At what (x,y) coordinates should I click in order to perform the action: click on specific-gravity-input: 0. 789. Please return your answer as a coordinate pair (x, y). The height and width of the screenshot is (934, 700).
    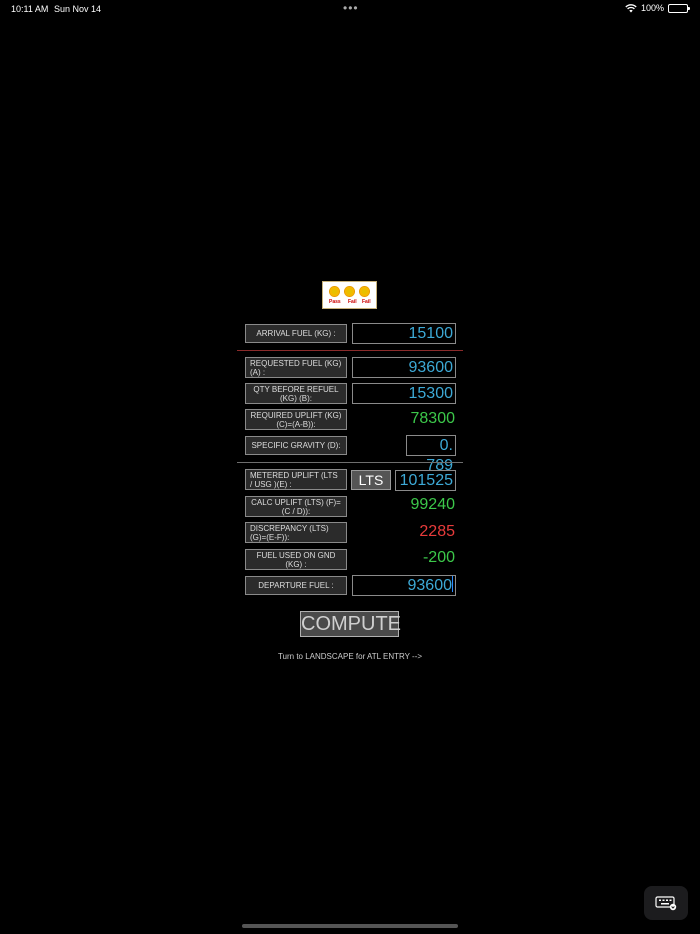
    Looking at the image, I should click on (431, 454).